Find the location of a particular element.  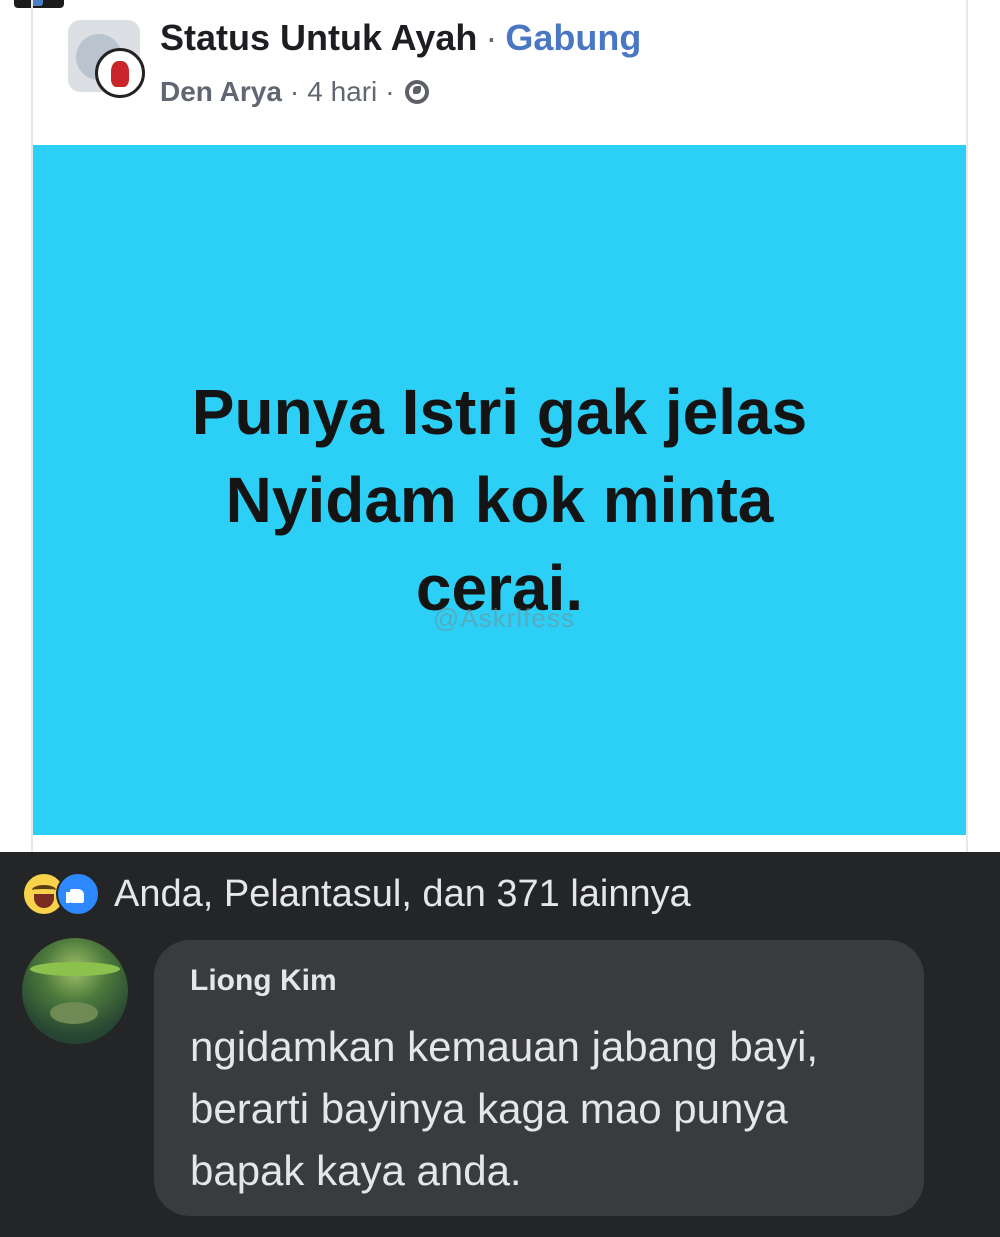

post-timestamp: 4 hari is located at coordinates (342, 92).